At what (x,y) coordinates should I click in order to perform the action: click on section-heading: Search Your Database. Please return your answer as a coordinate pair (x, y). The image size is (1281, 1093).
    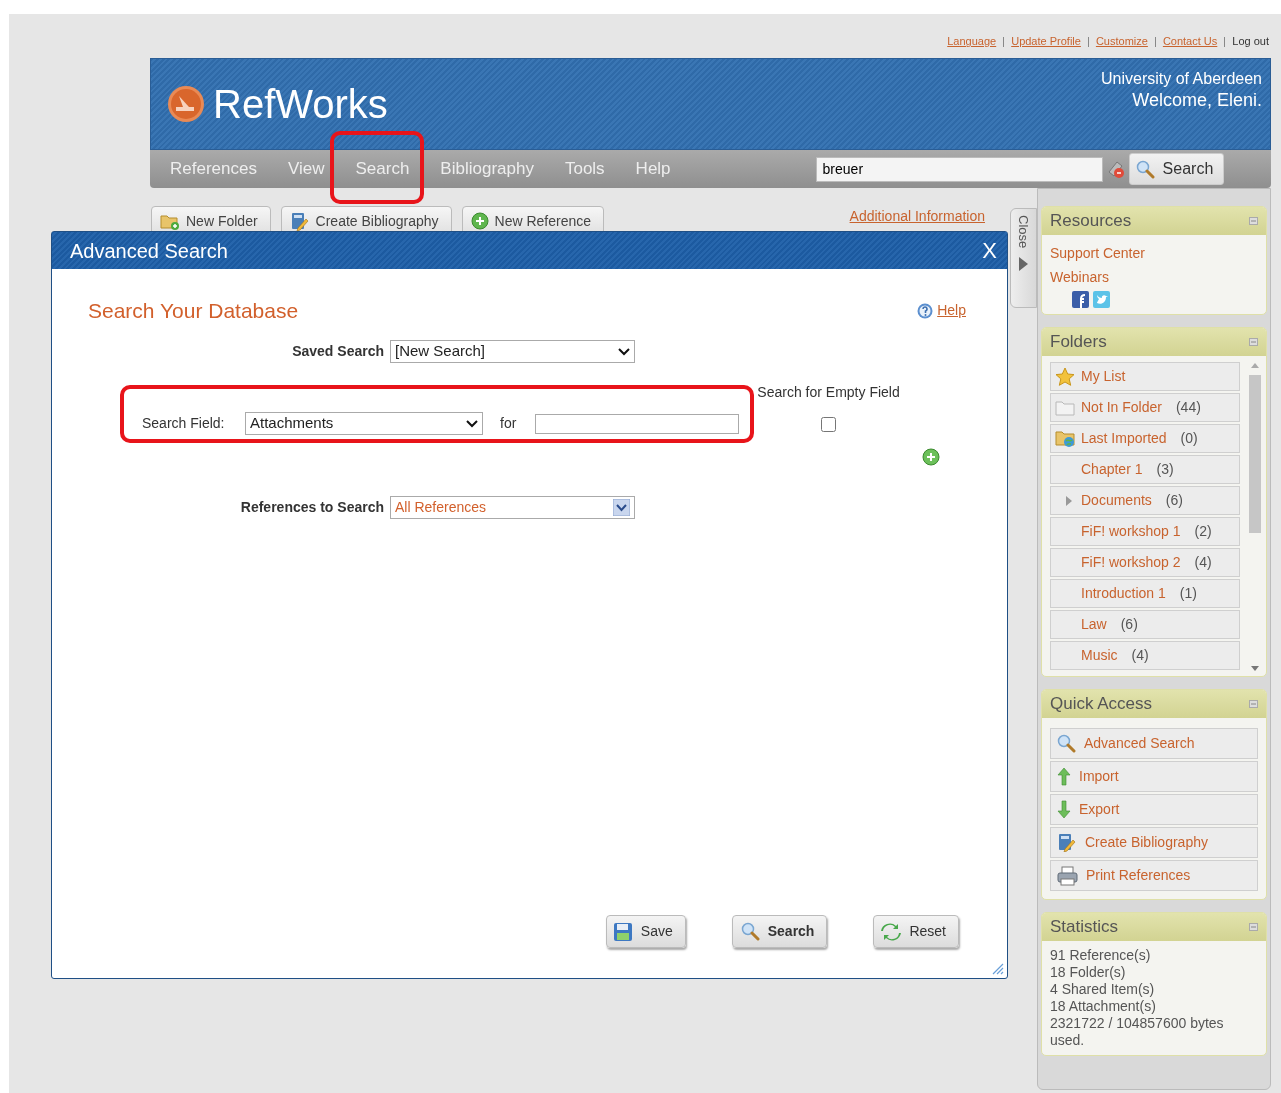
    Looking at the image, I should click on (193, 311).